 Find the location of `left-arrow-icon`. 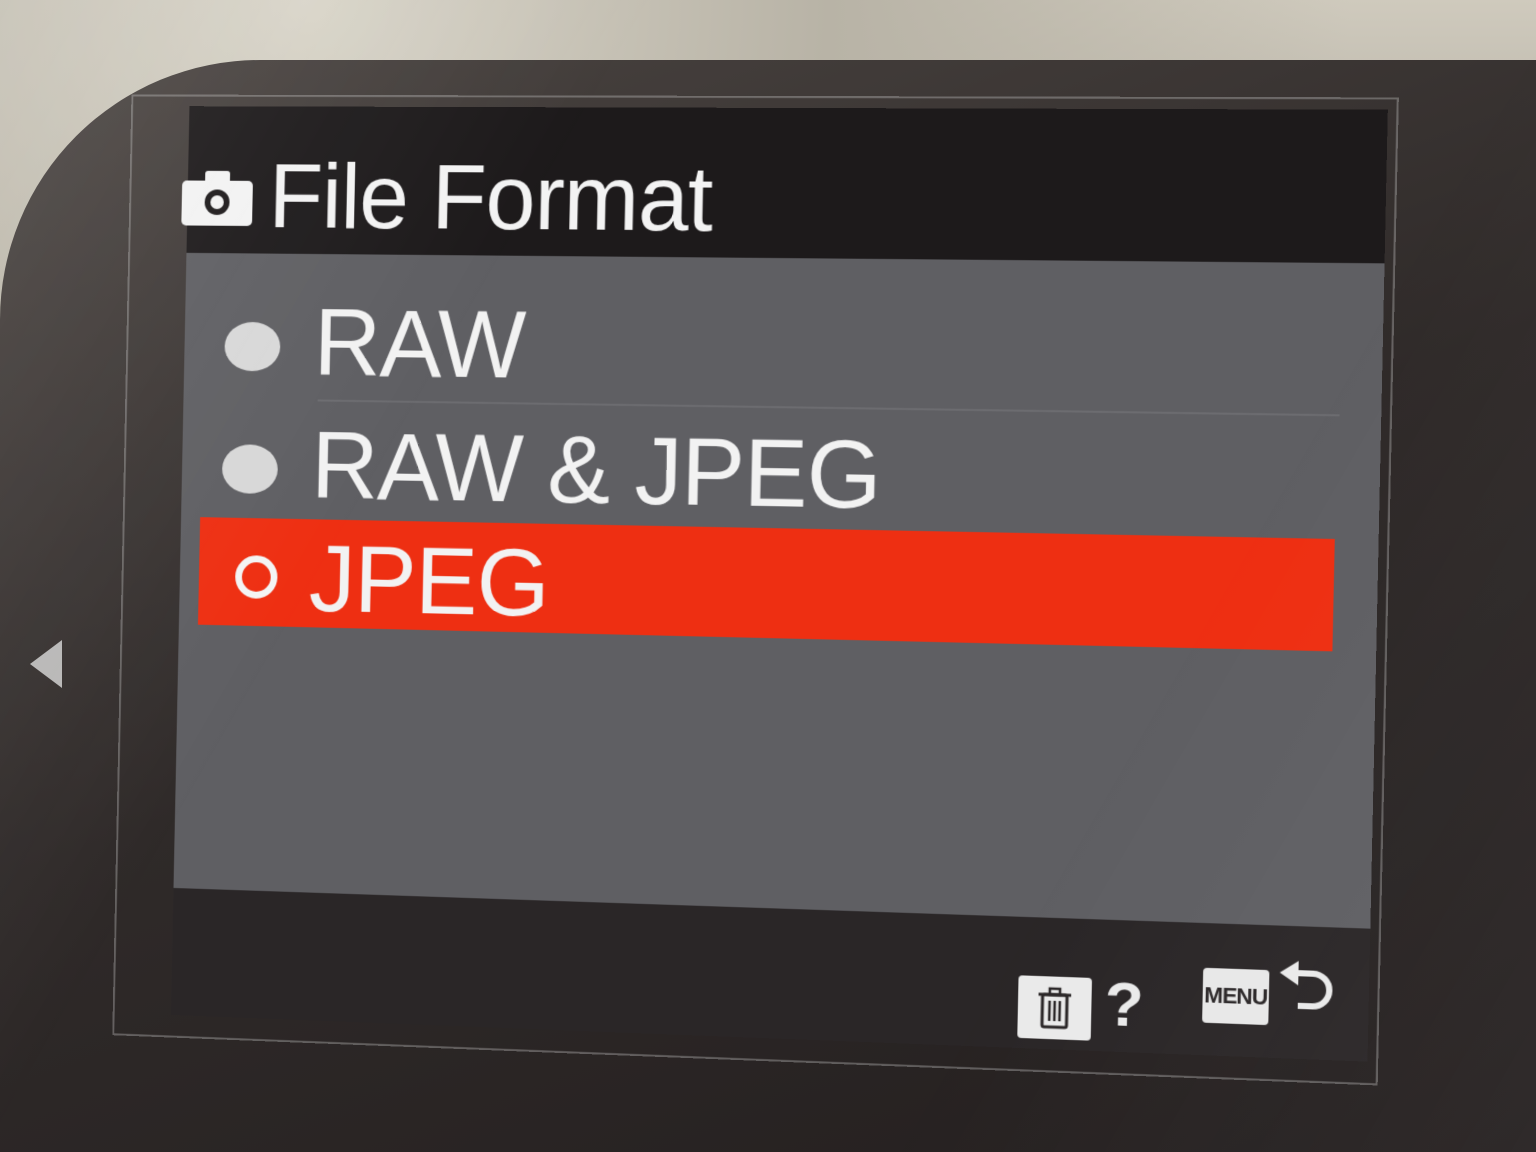

left-arrow-icon is located at coordinates (46, 664).